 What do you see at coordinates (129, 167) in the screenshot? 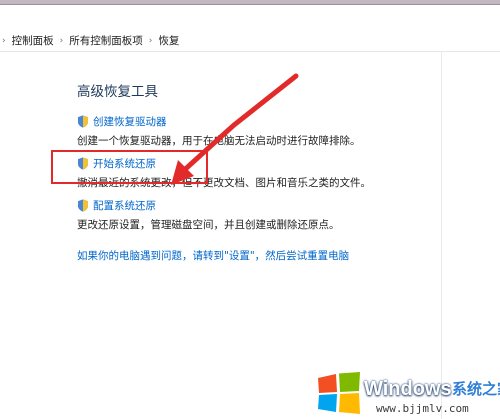
I see `annotation-highlight-box` at bounding box center [129, 167].